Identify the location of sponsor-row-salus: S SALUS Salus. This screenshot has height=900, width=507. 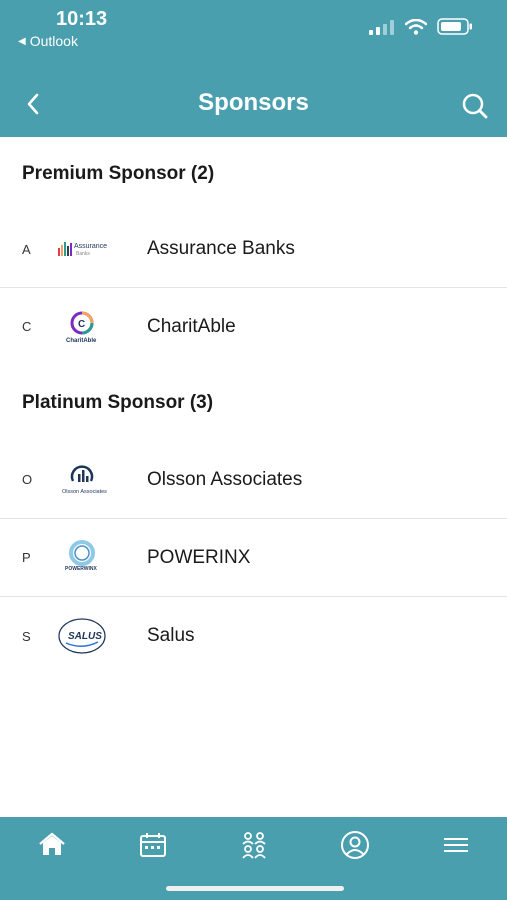
(253, 636).